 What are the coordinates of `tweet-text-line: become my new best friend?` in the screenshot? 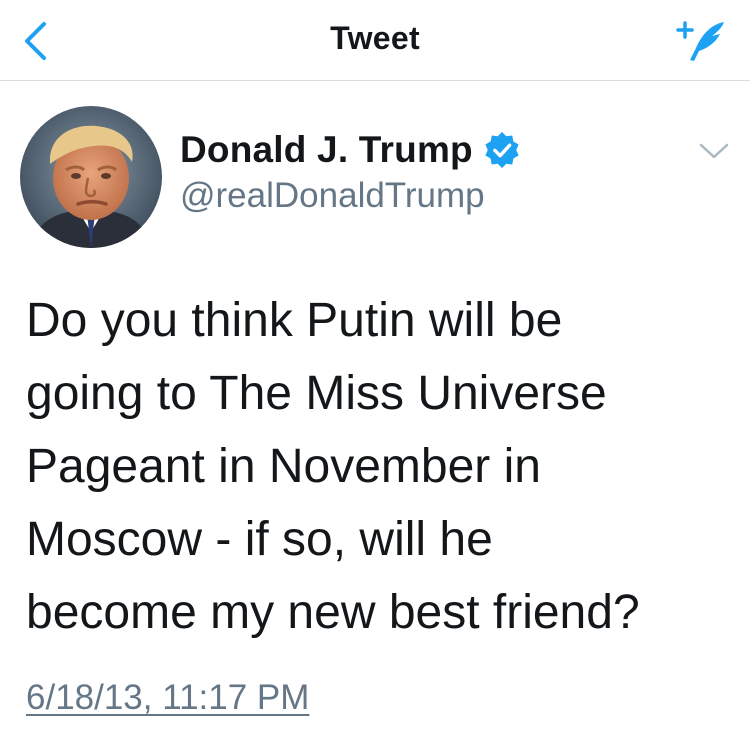 It's located at (333, 612).